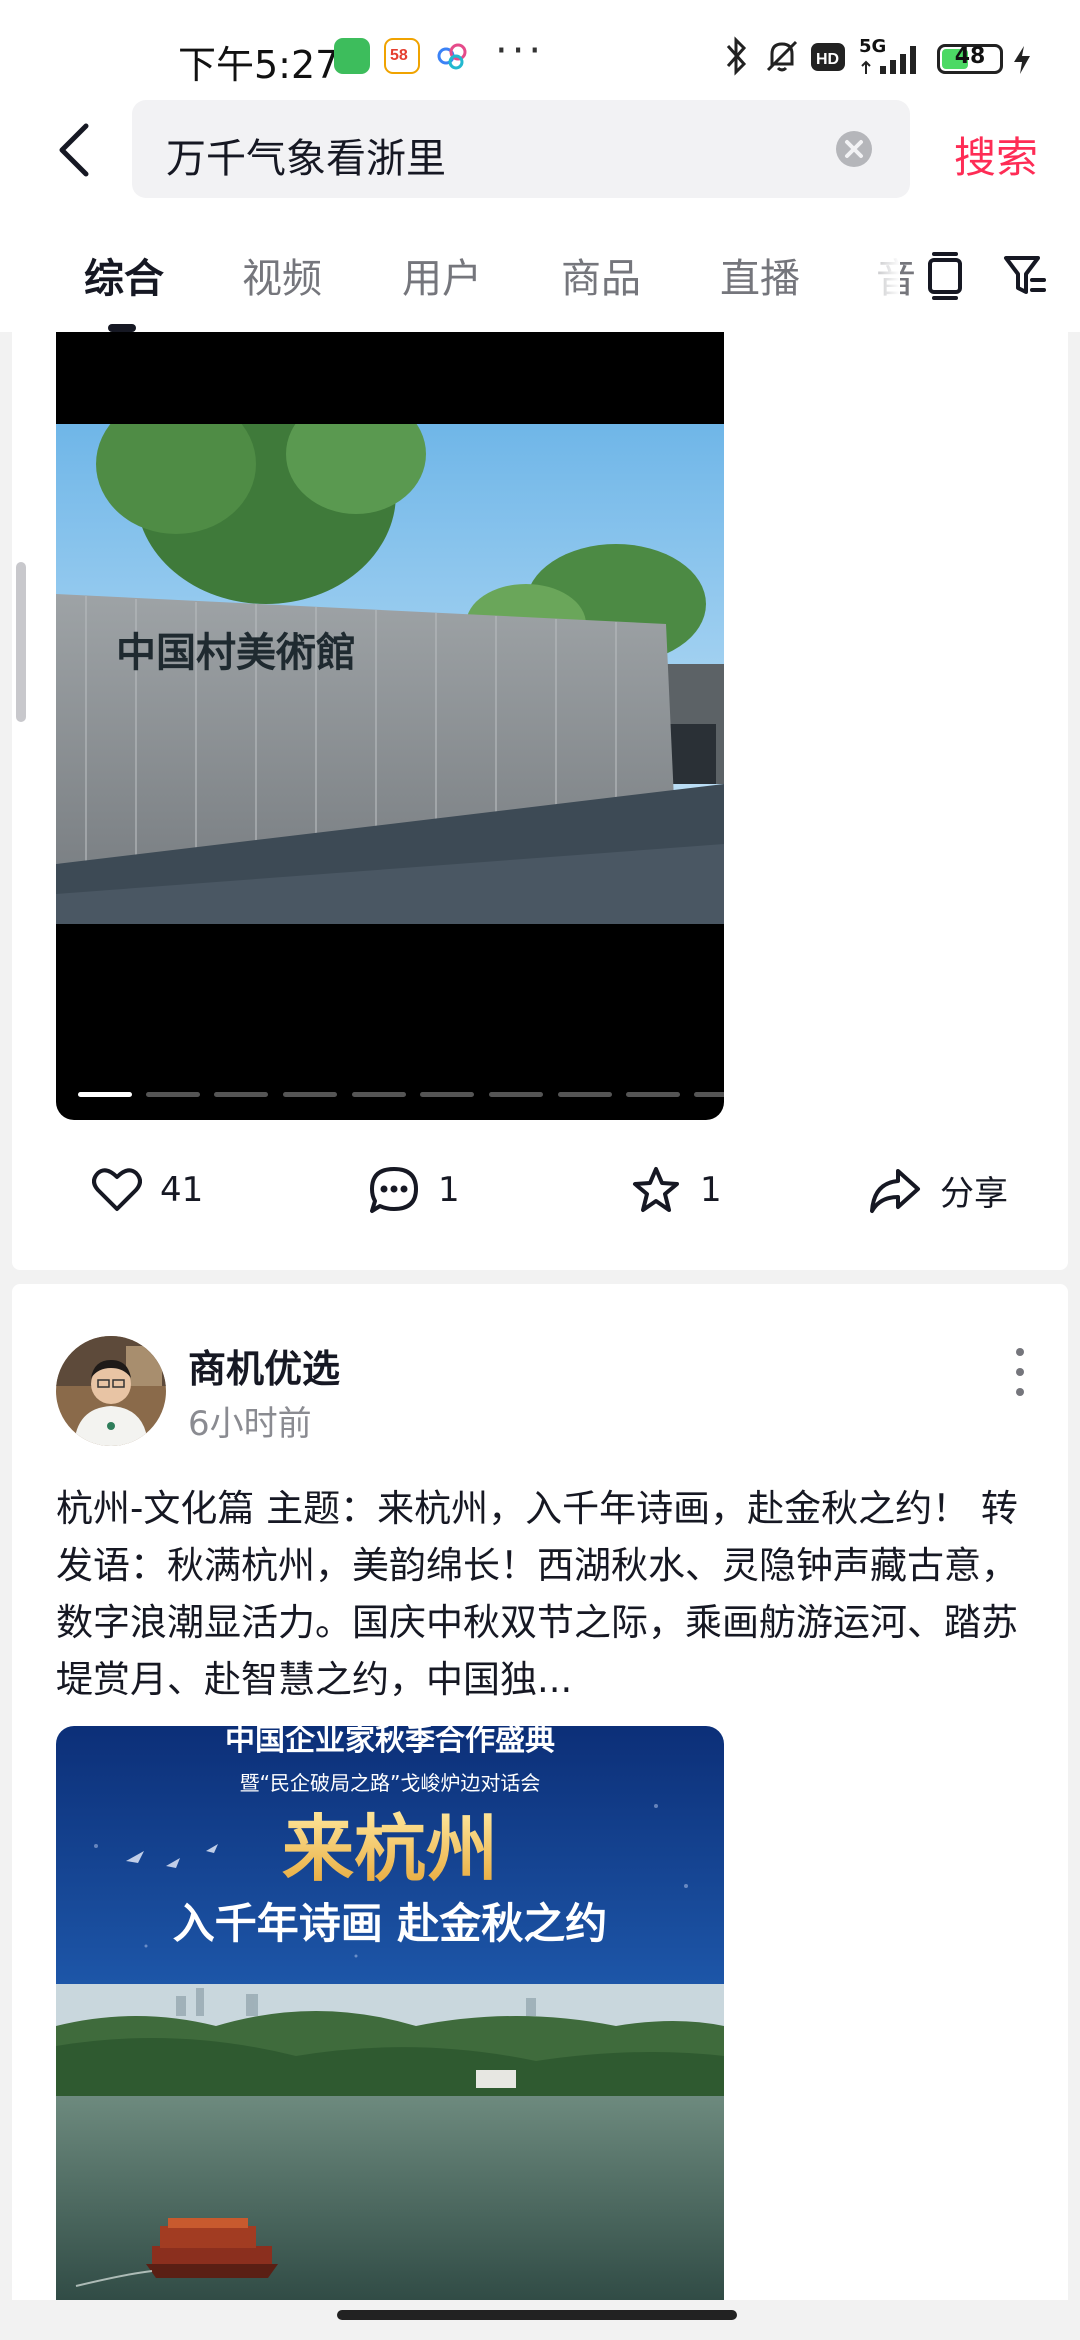  What do you see at coordinates (945, 276) in the screenshot?
I see `layout-toggle-icon` at bounding box center [945, 276].